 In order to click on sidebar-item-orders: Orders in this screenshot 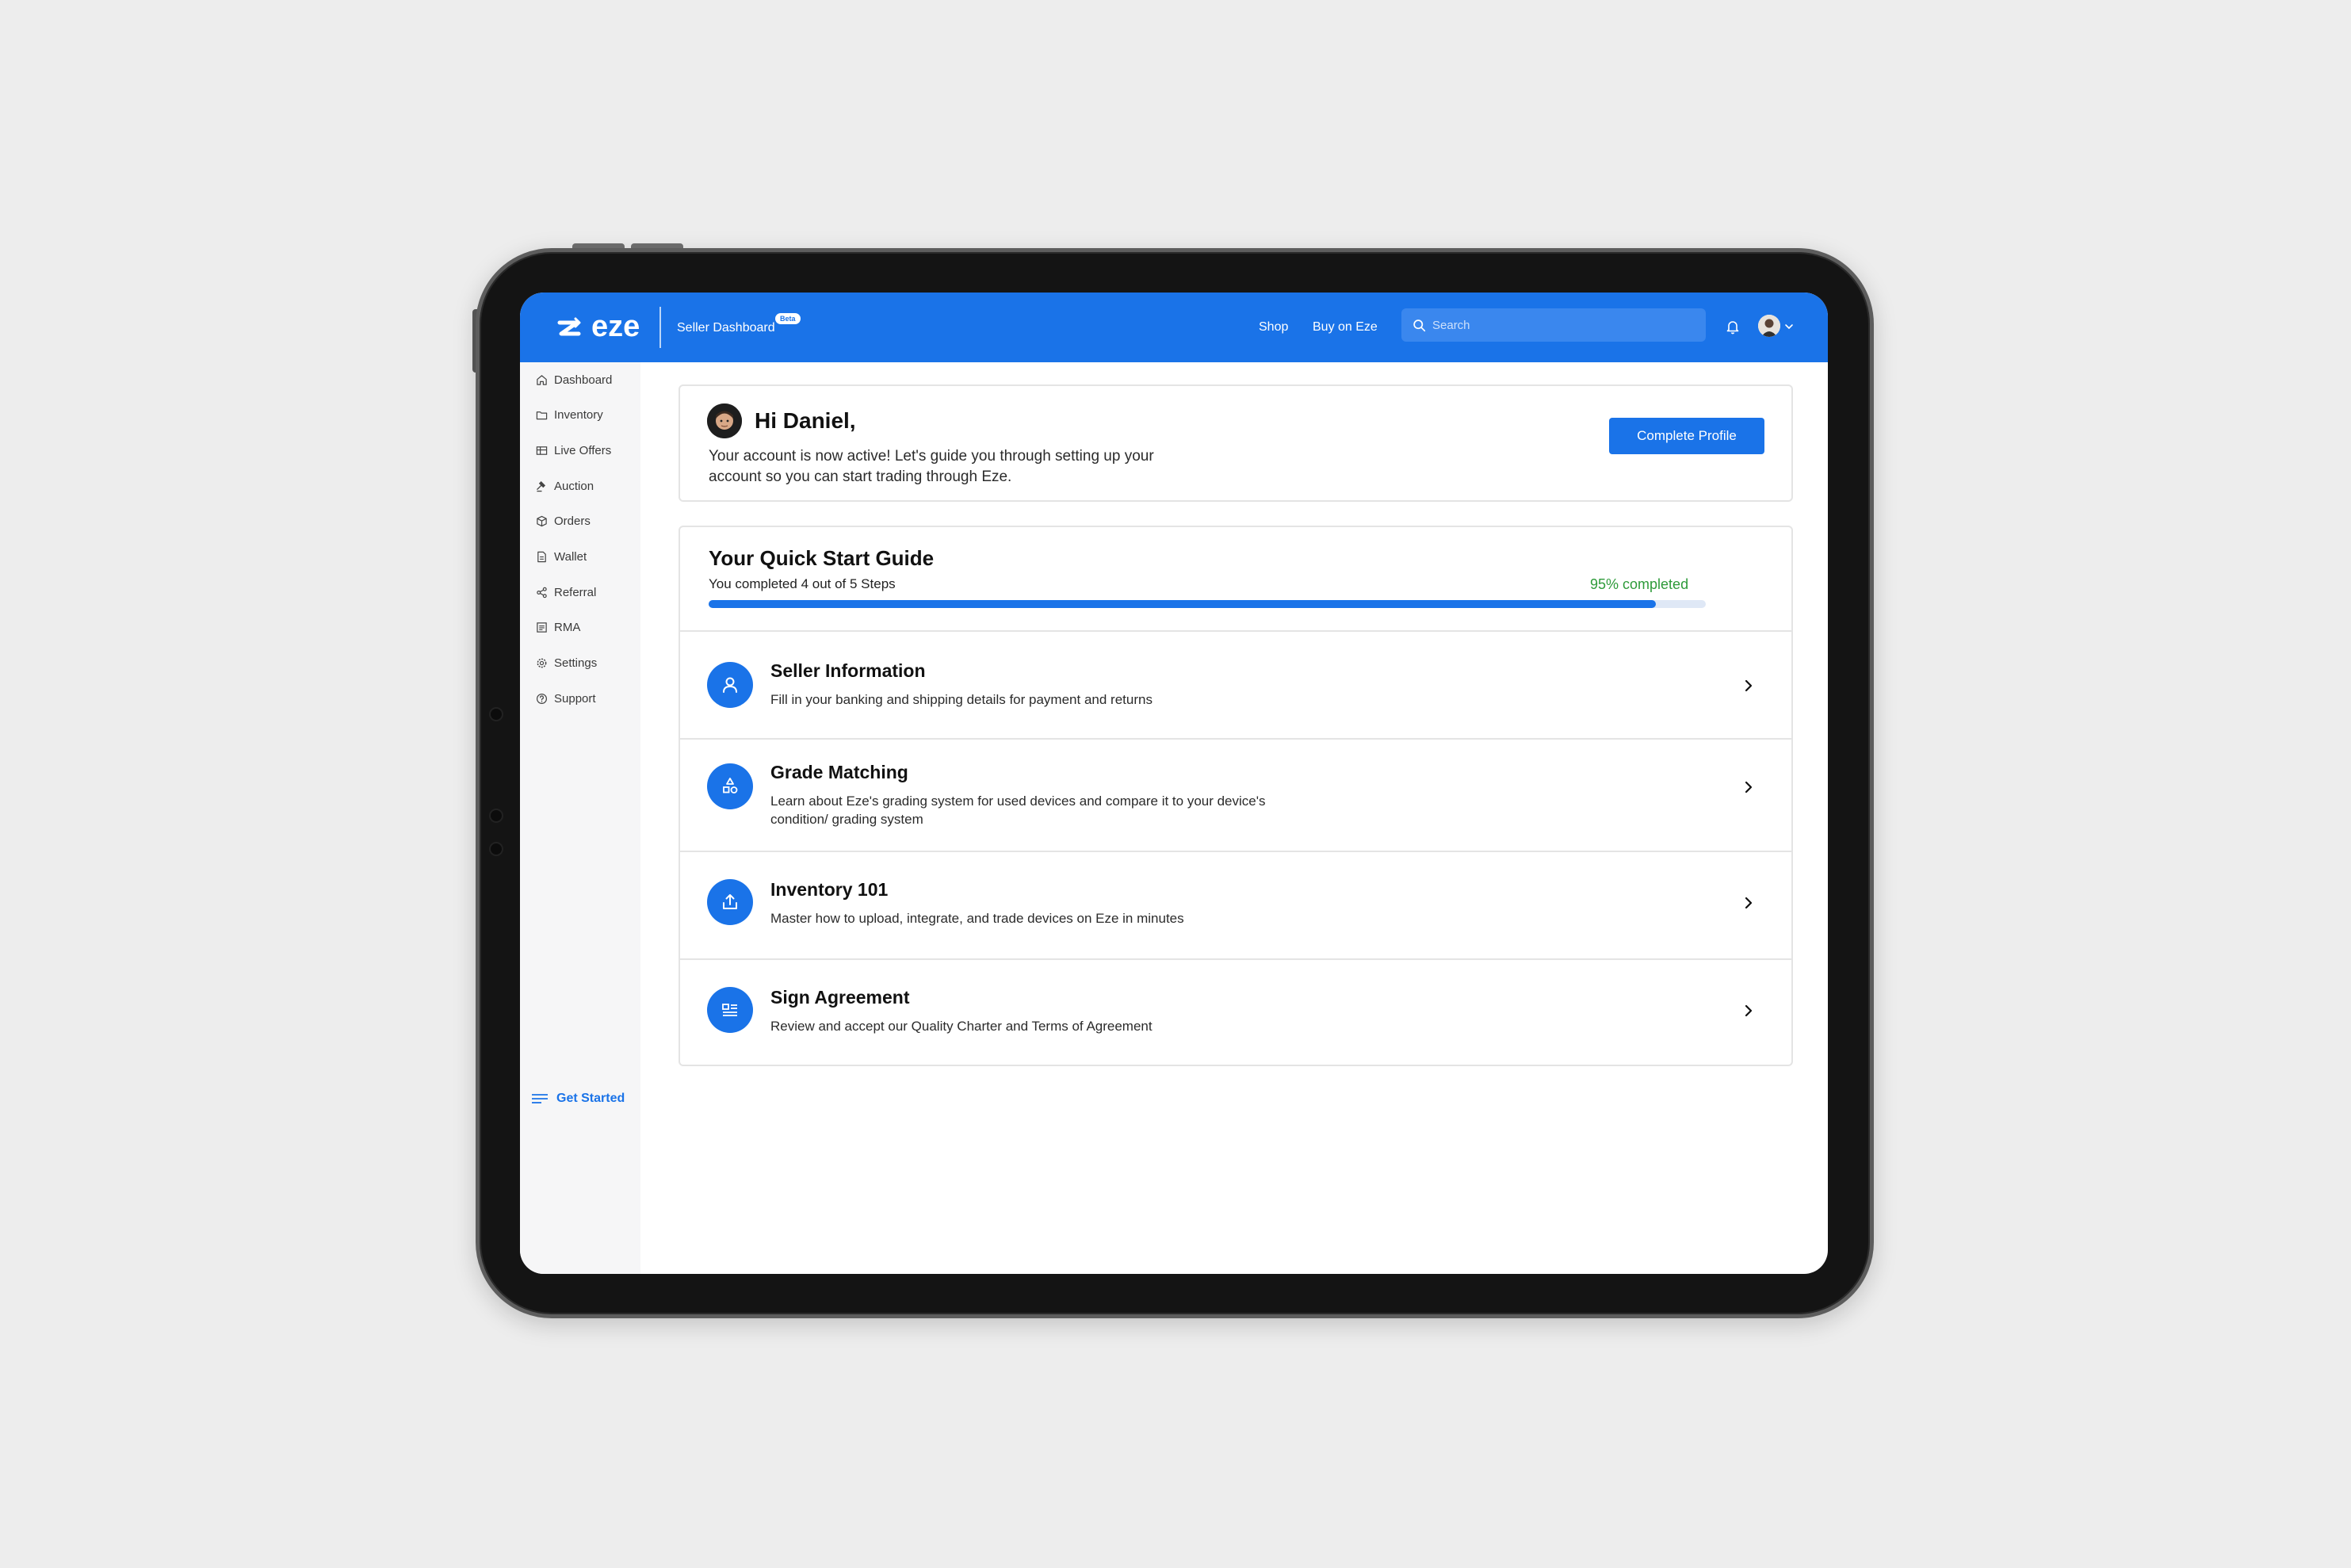, I will do `click(563, 521)`.